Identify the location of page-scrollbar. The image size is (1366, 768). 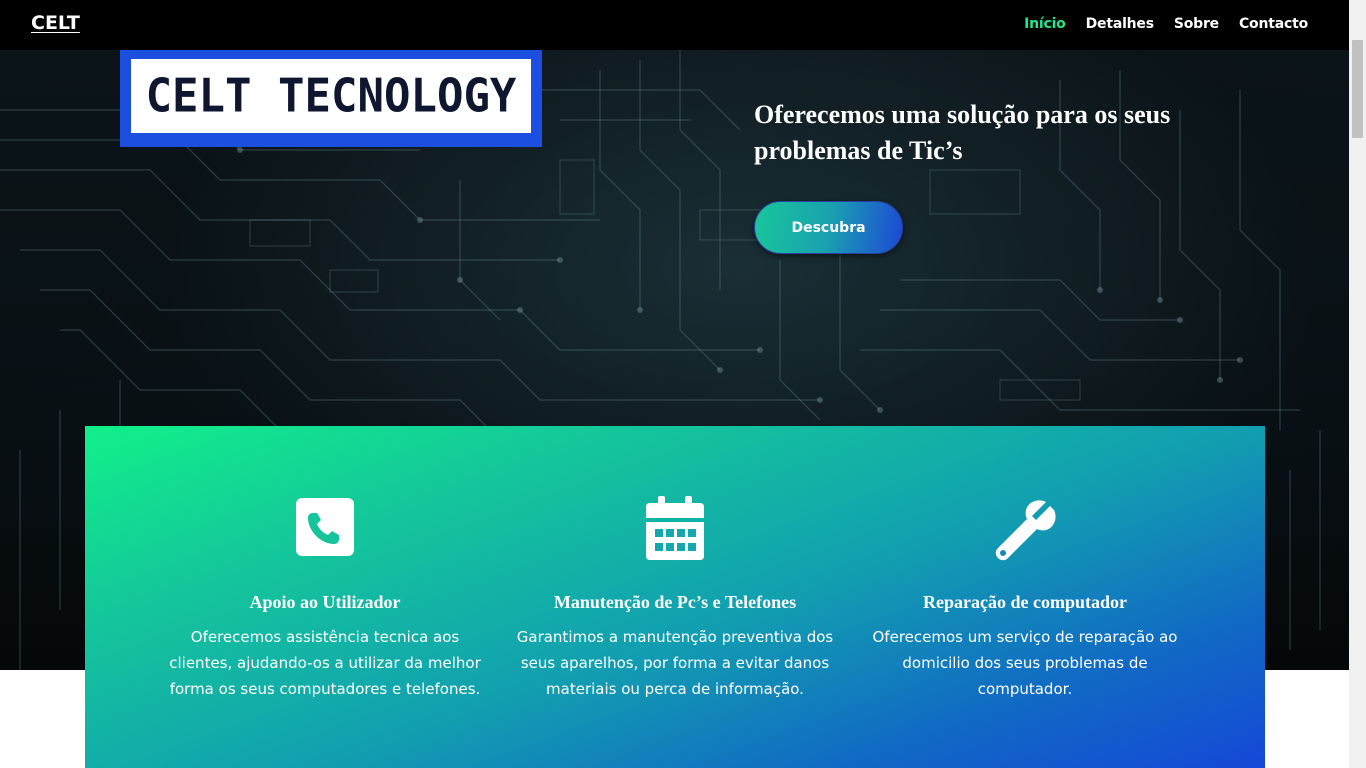
(1357, 384).